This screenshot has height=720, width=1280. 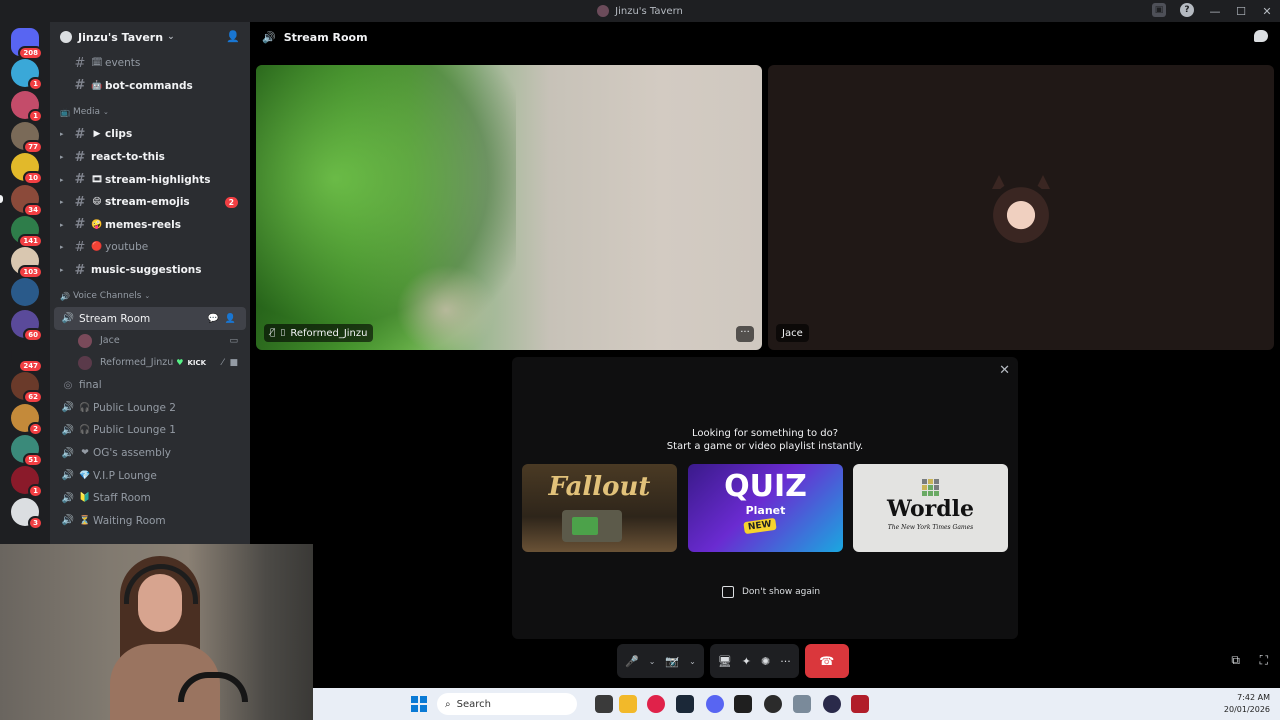 I want to click on heart-icon: ♥, so click(x=180, y=363).